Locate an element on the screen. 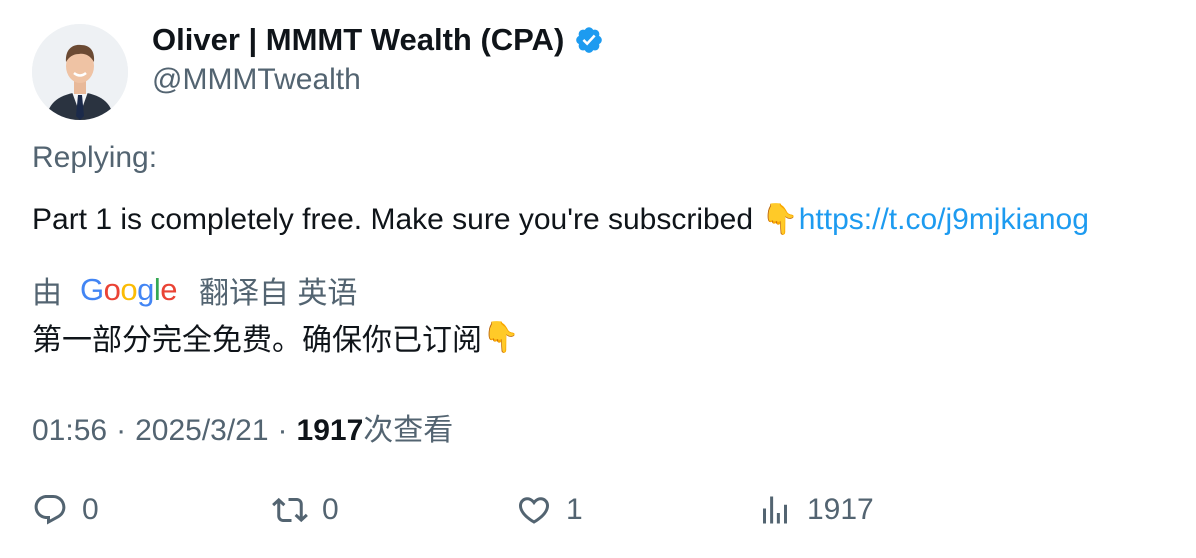  tweet-time: 01:56 is located at coordinates (69, 431).